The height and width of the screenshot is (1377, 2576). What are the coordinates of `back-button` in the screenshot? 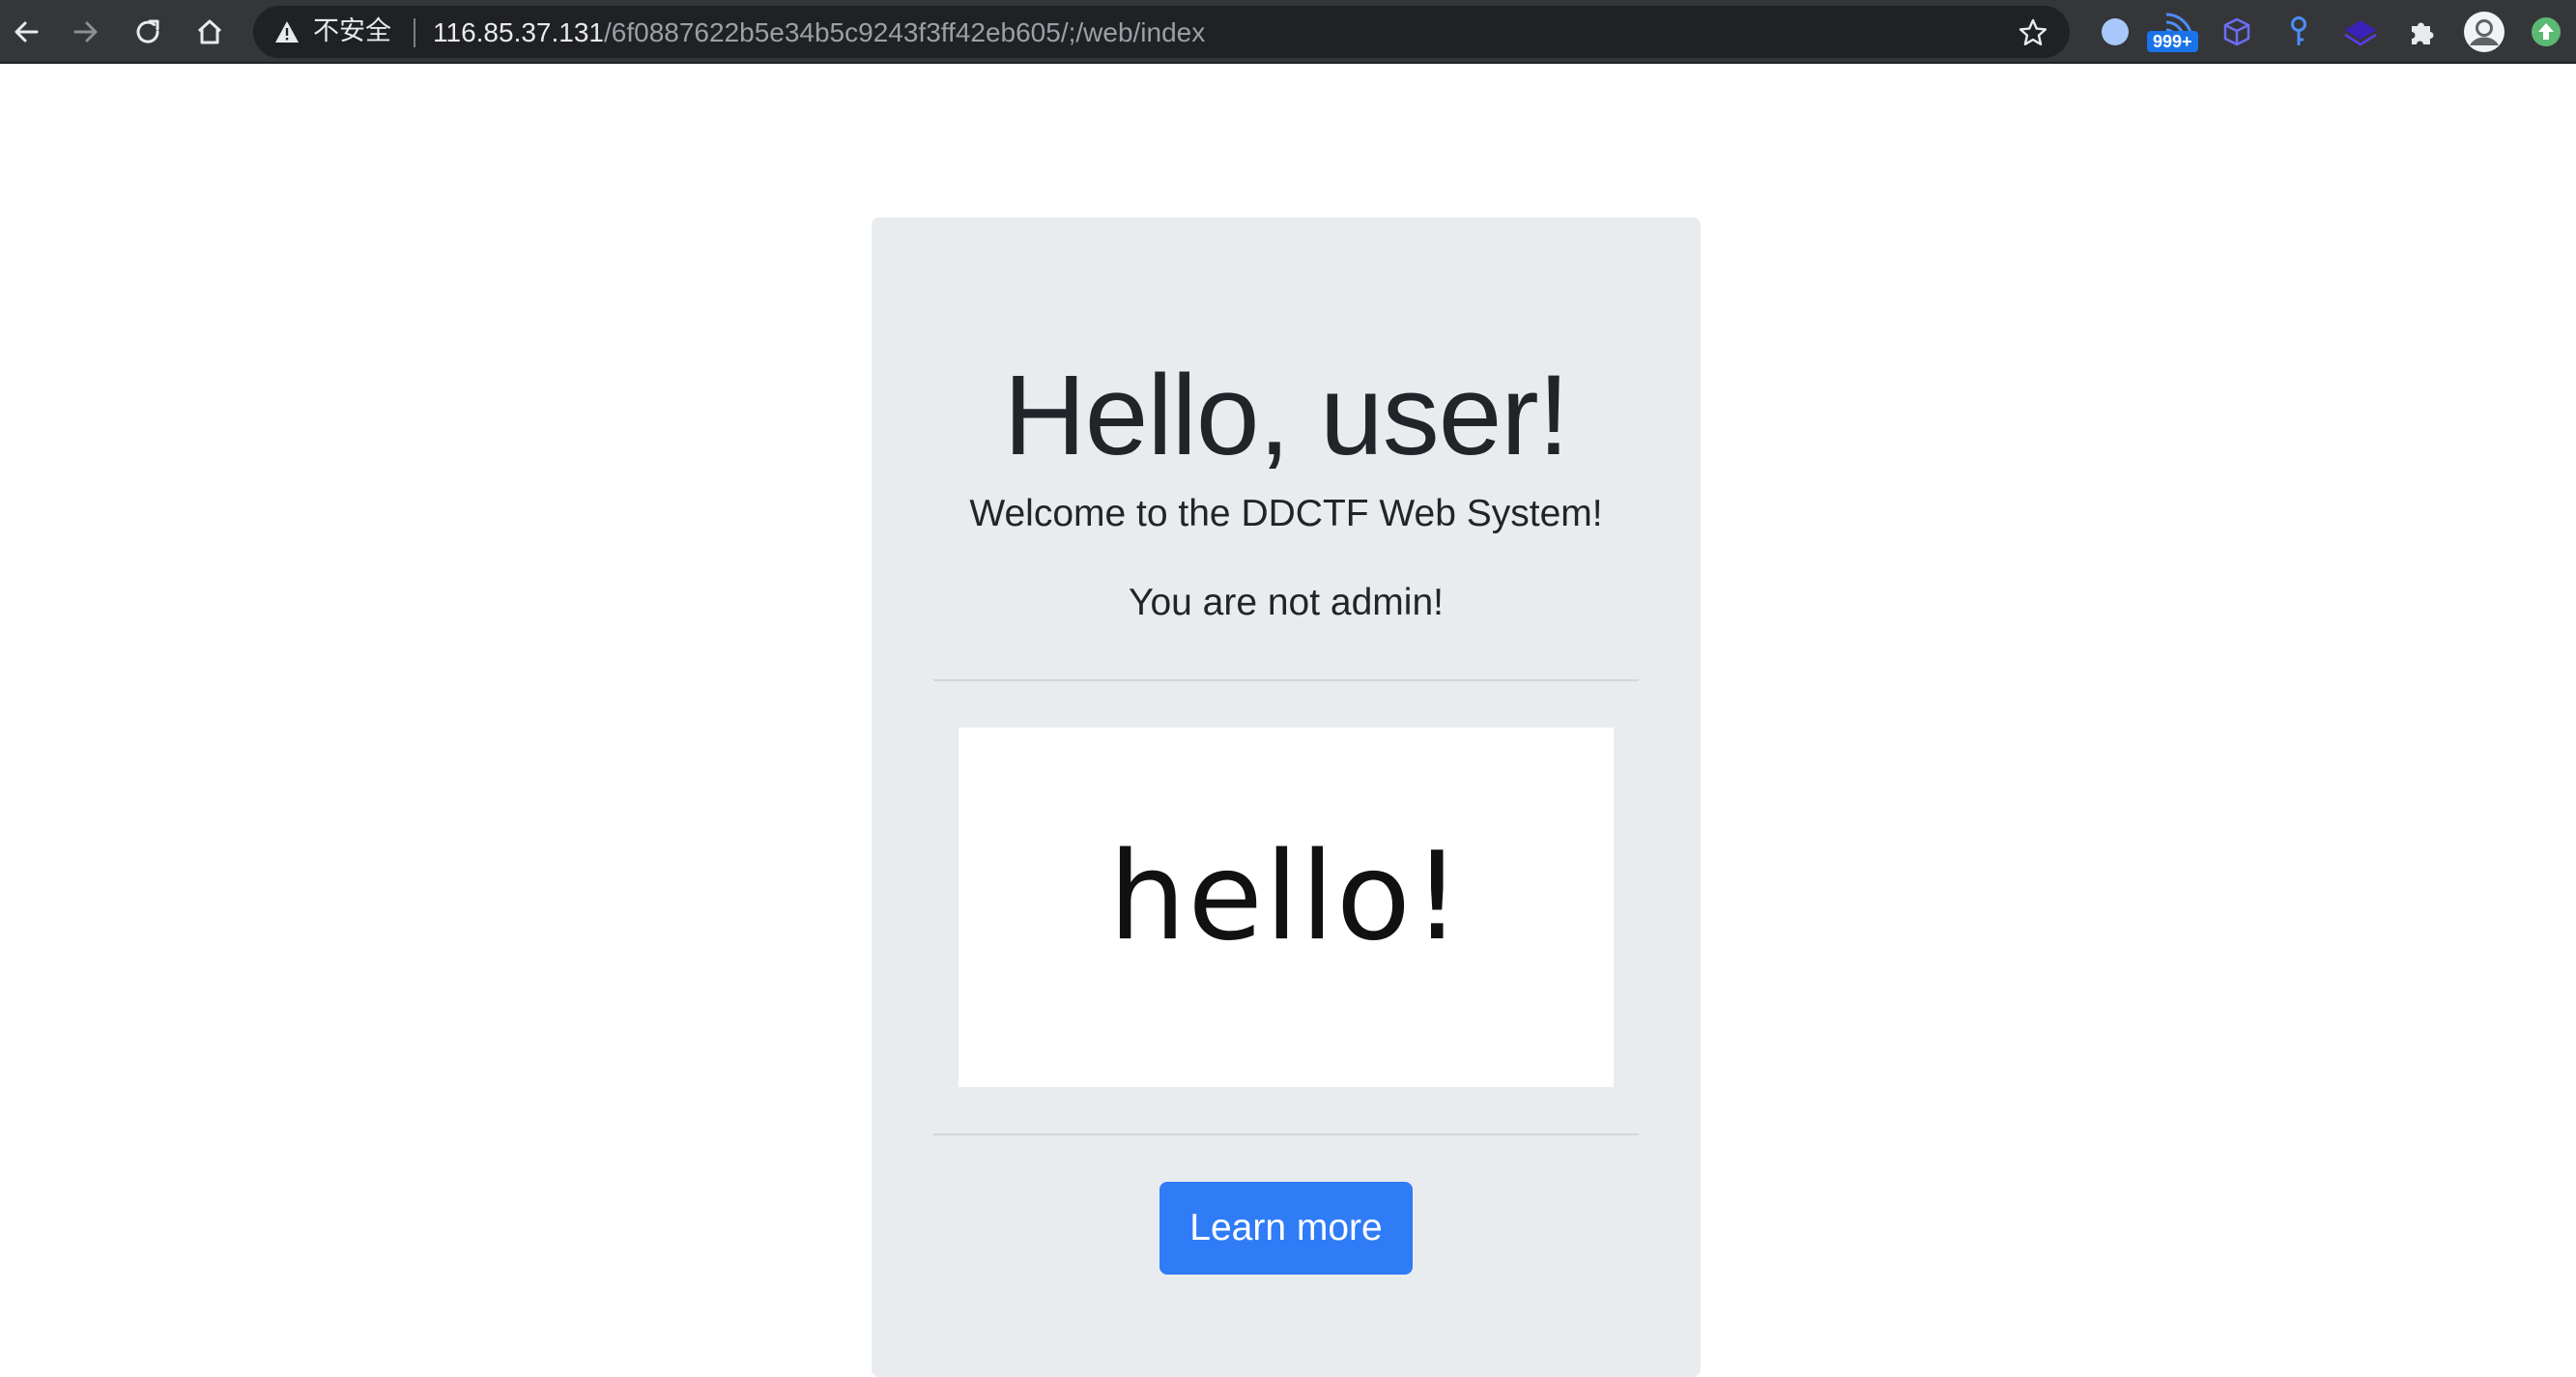 It's located at (26, 32).